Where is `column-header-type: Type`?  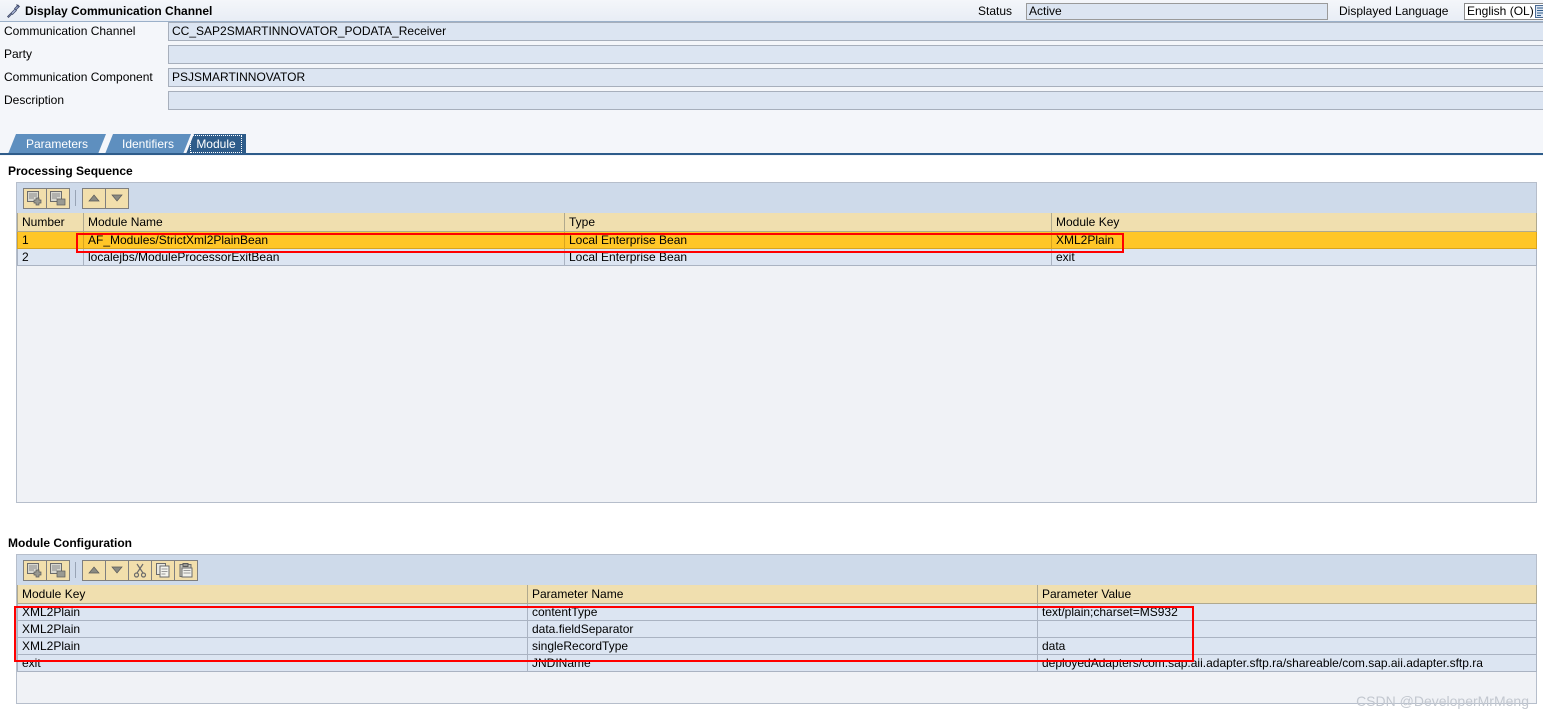
column-header-type: Type is located at coordinates (808, 222).